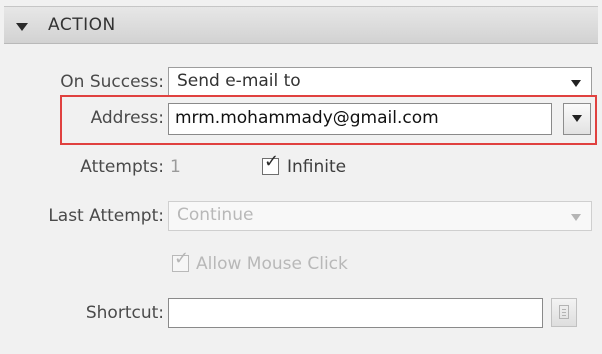  I want to click on shortcut-input, so click(355, 313).